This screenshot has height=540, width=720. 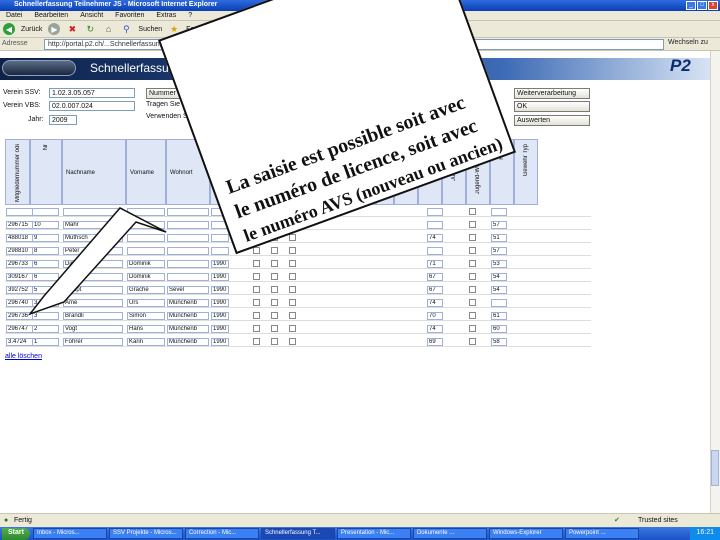 I want to click on status-text: Fertig, so click(x=23, y=520).